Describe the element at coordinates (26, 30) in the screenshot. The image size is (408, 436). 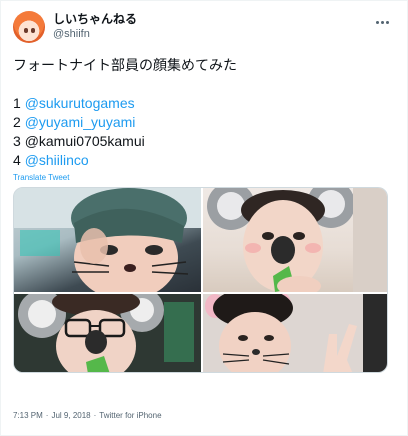
I see `avatar-eye-left` at that location.